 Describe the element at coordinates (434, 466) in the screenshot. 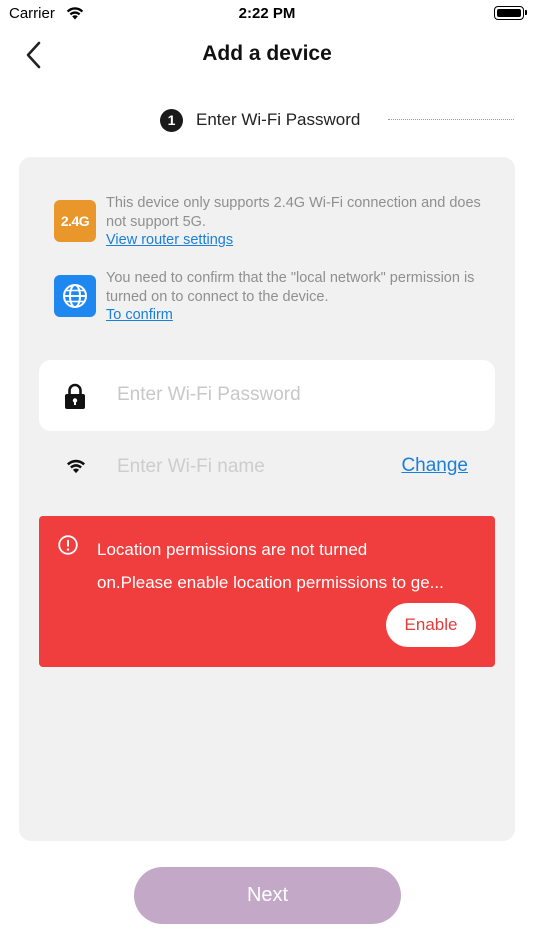

I see `change-wifi-link: Change` at that location.